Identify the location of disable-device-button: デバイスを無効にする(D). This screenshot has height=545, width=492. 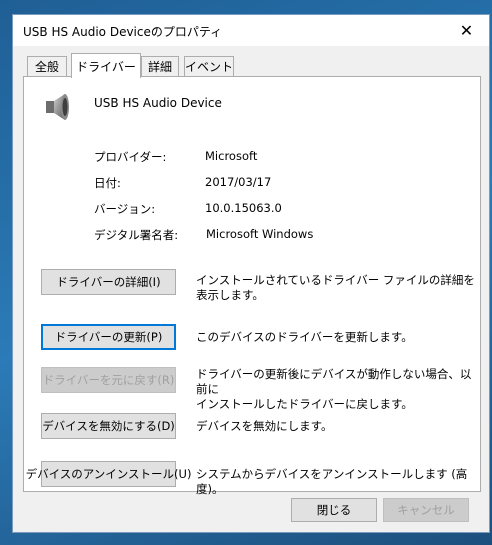
(108, 426).